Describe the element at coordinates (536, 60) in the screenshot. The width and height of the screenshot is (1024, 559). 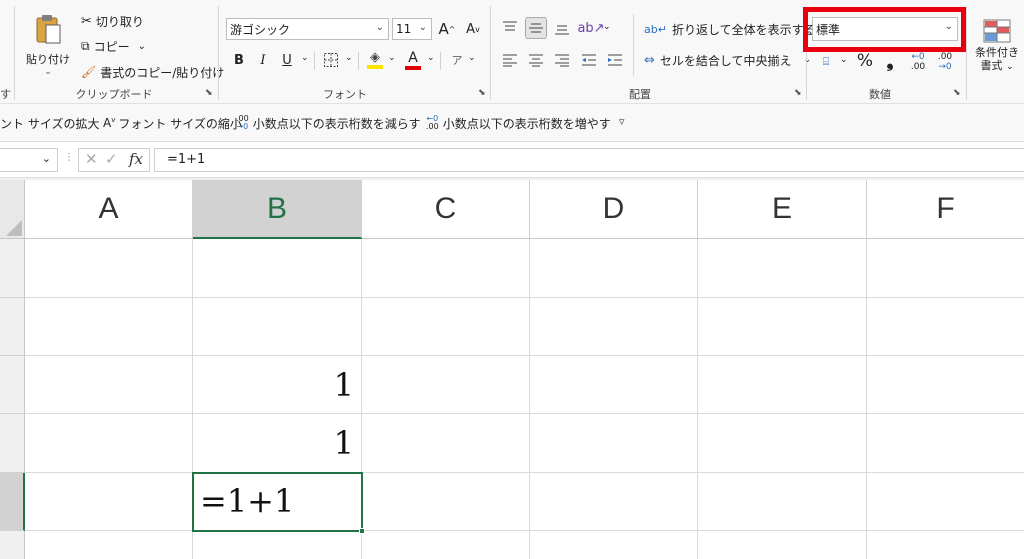
I see `align-center-button` at that location.